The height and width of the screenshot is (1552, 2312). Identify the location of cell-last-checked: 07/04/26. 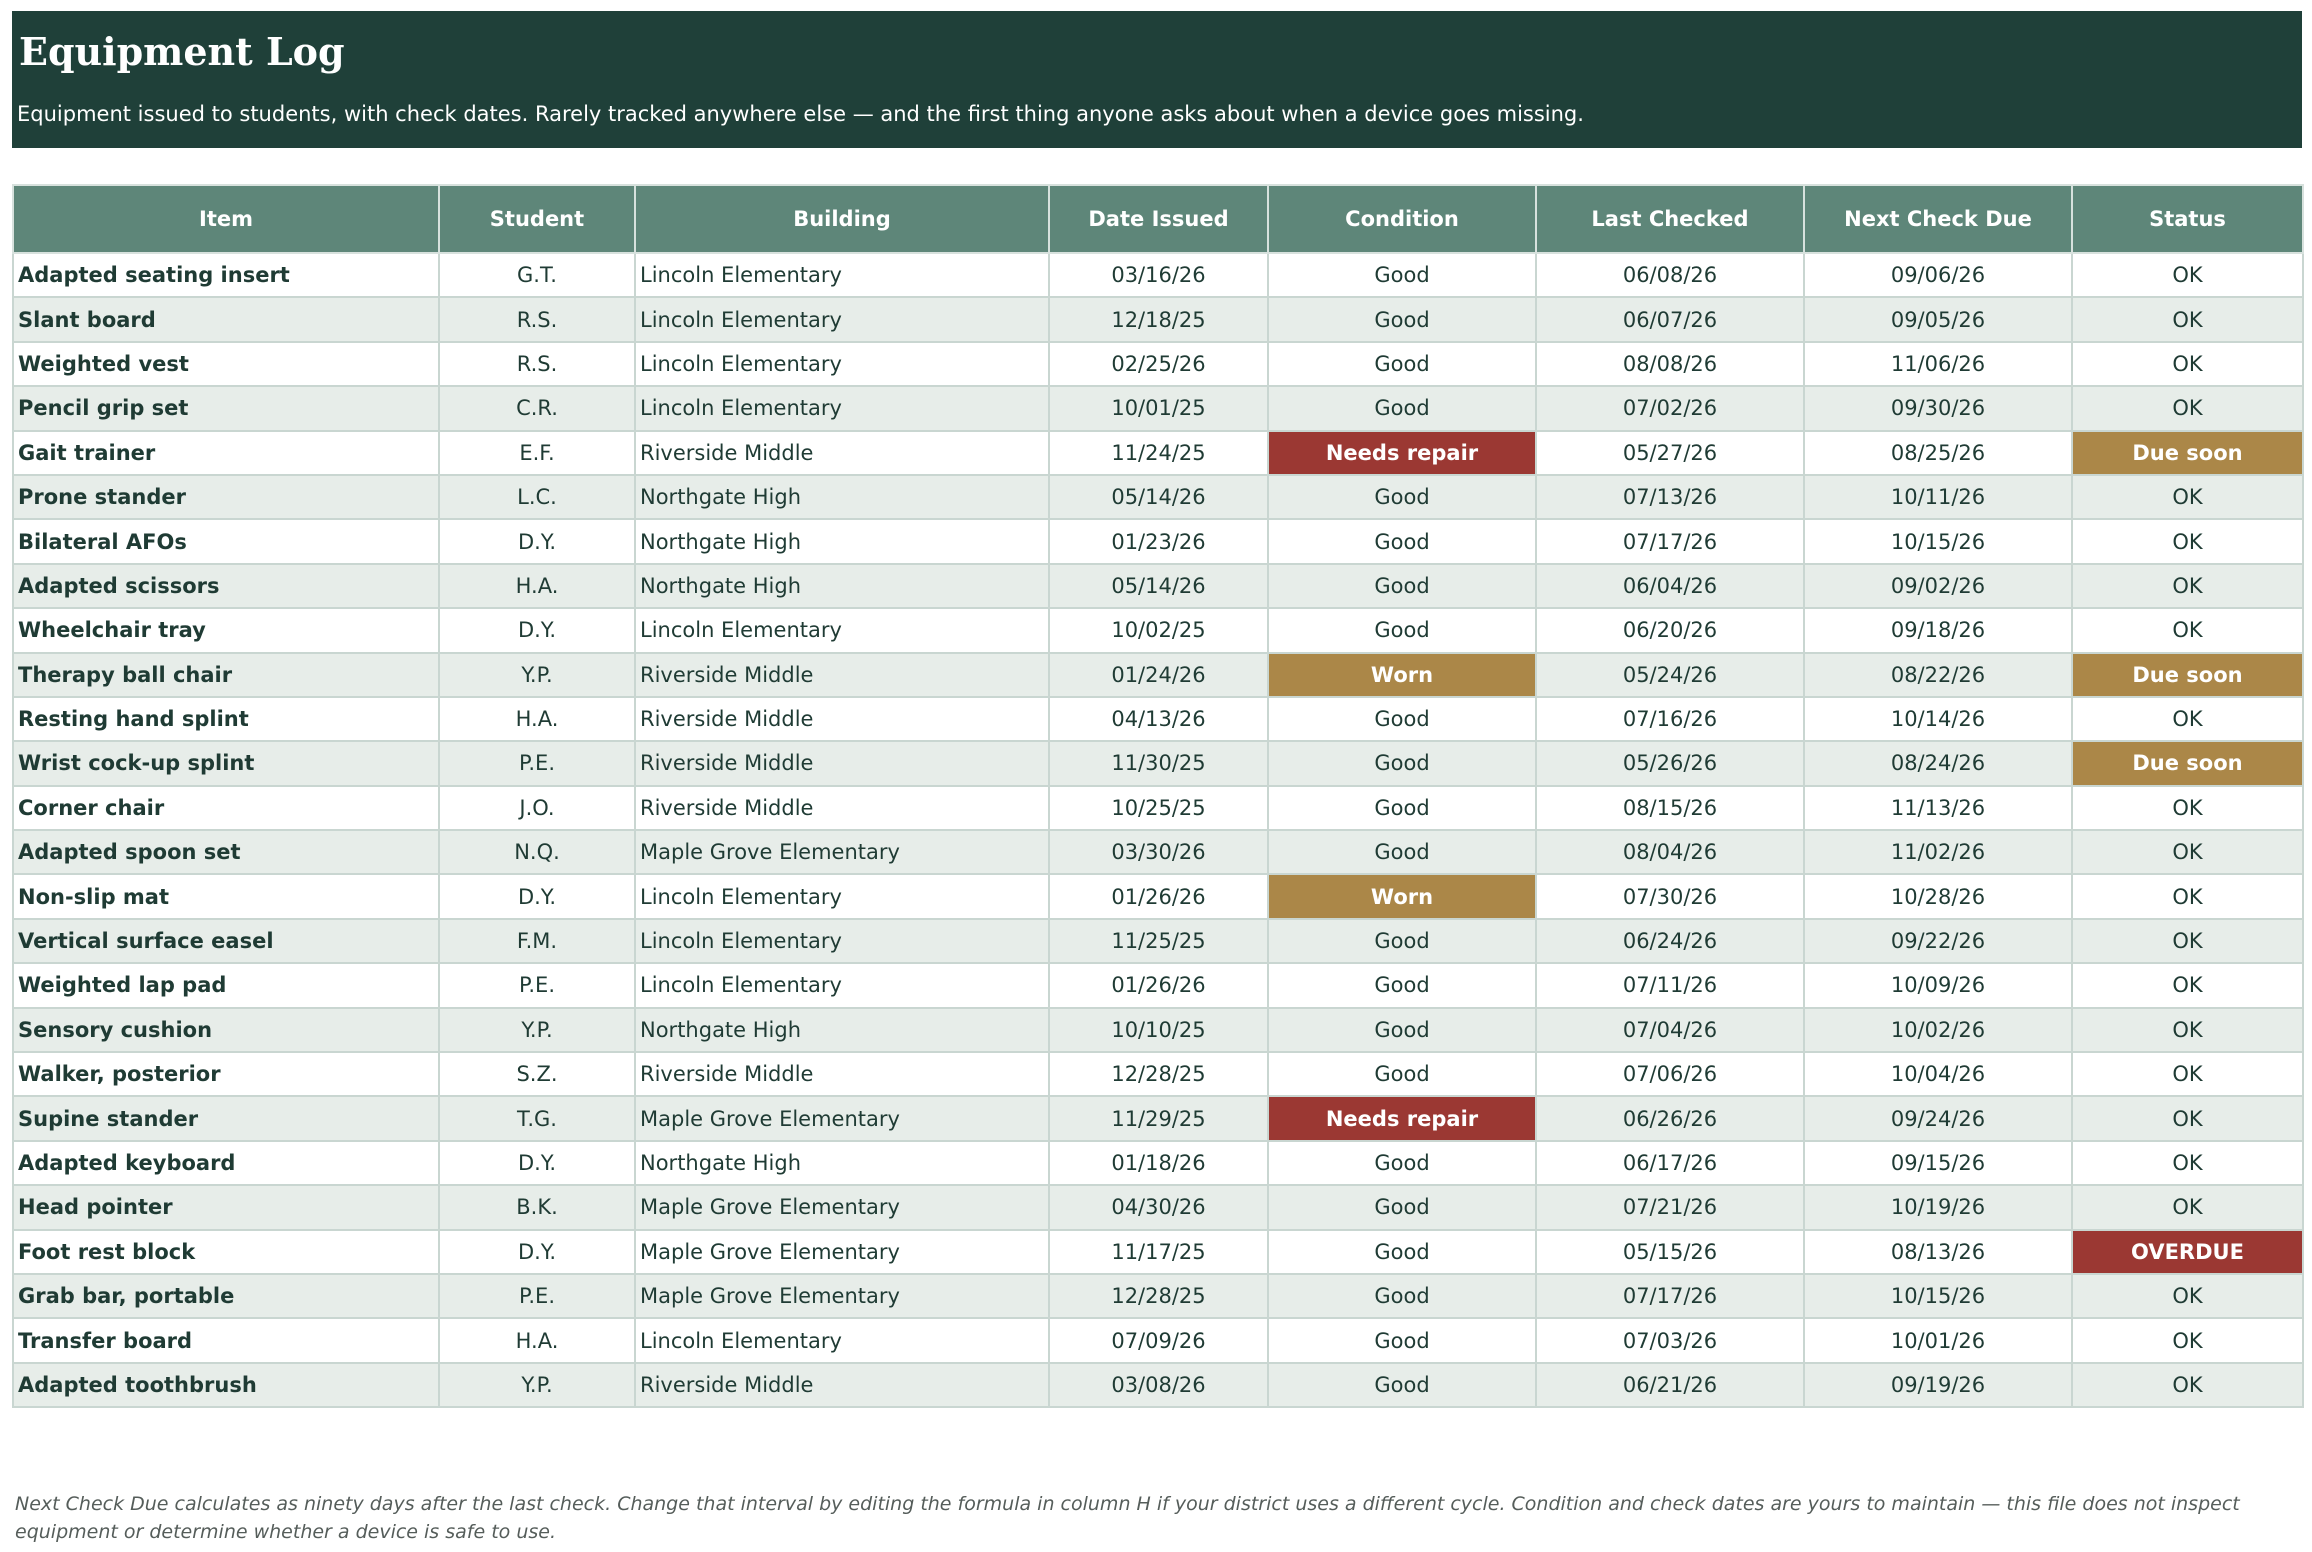
(1670, 1030).